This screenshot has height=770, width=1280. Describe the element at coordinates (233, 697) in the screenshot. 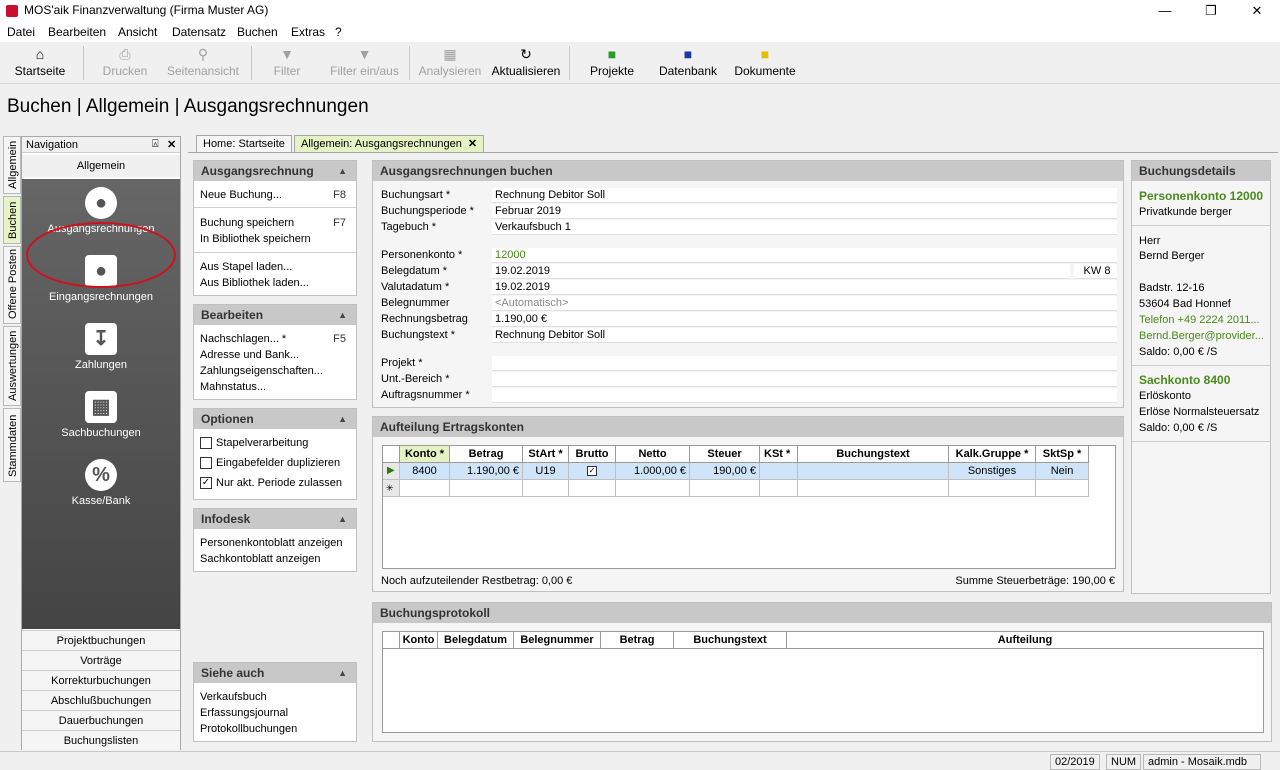

I see `verkaufsbuch-link: Verkaufsbuch` at that location.